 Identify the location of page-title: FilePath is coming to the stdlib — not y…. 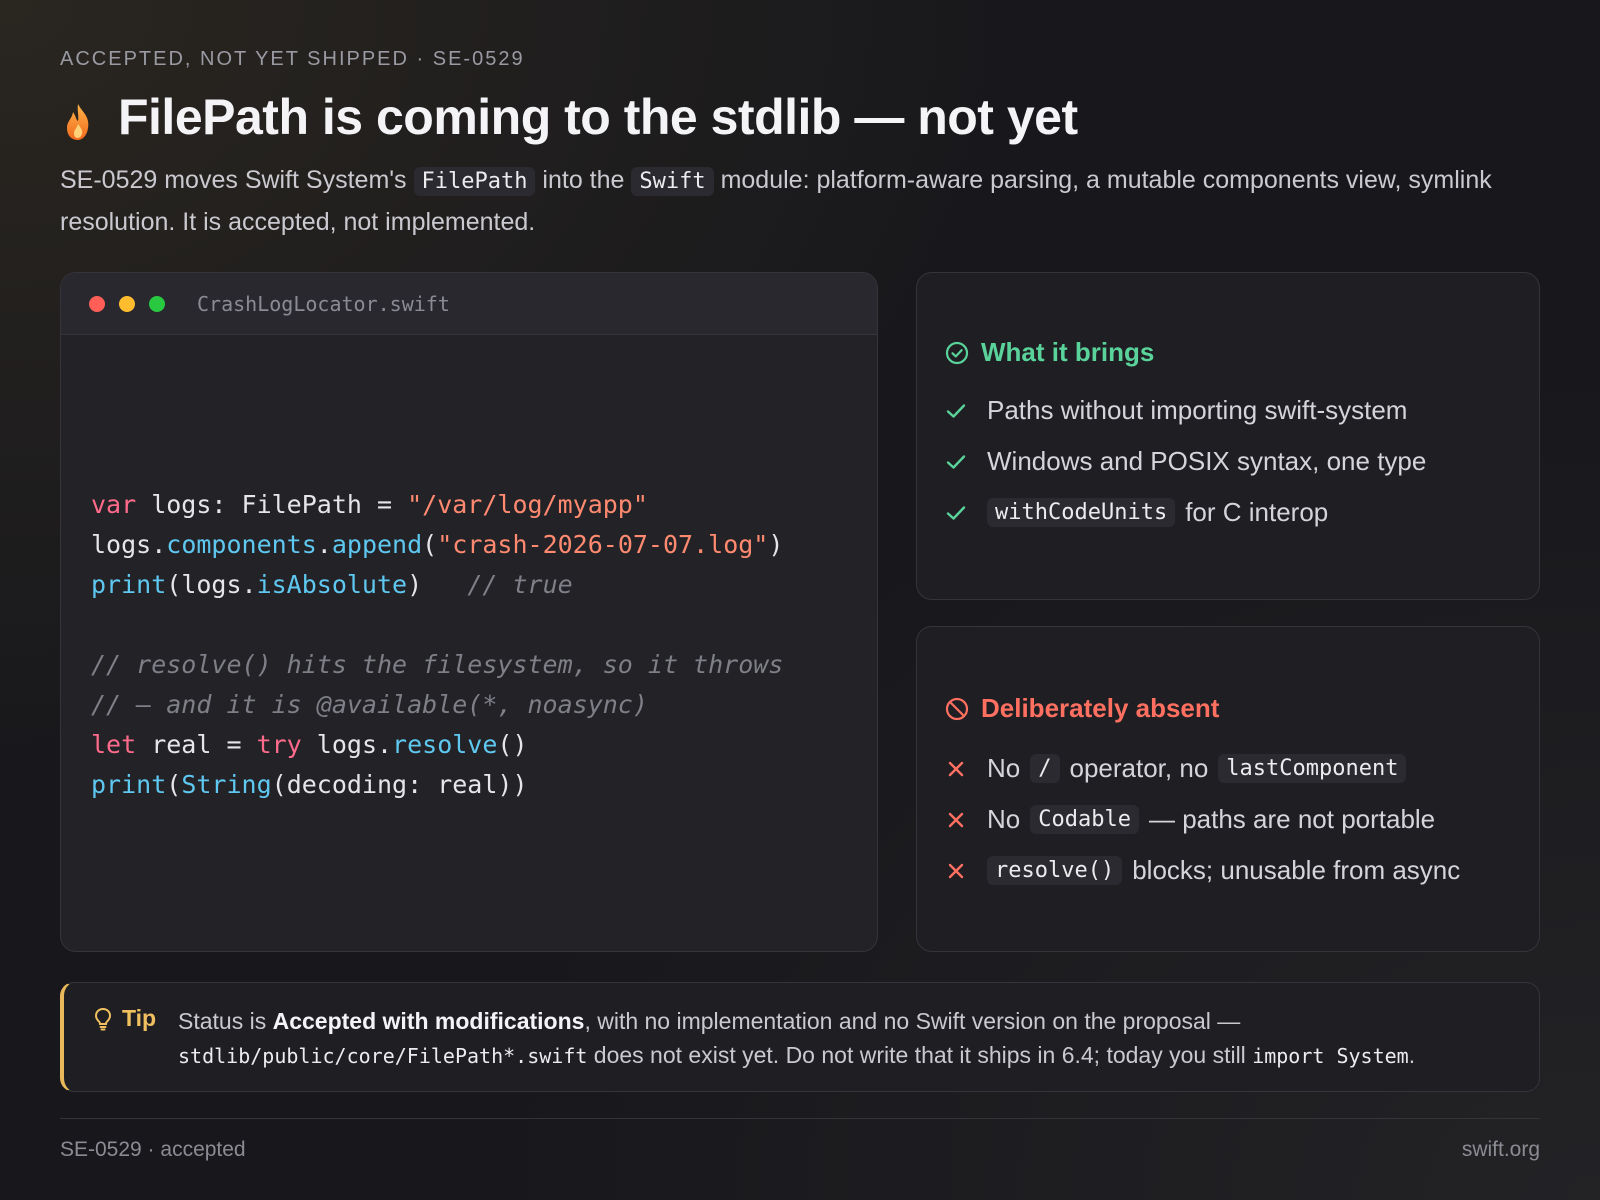
(598, 117).